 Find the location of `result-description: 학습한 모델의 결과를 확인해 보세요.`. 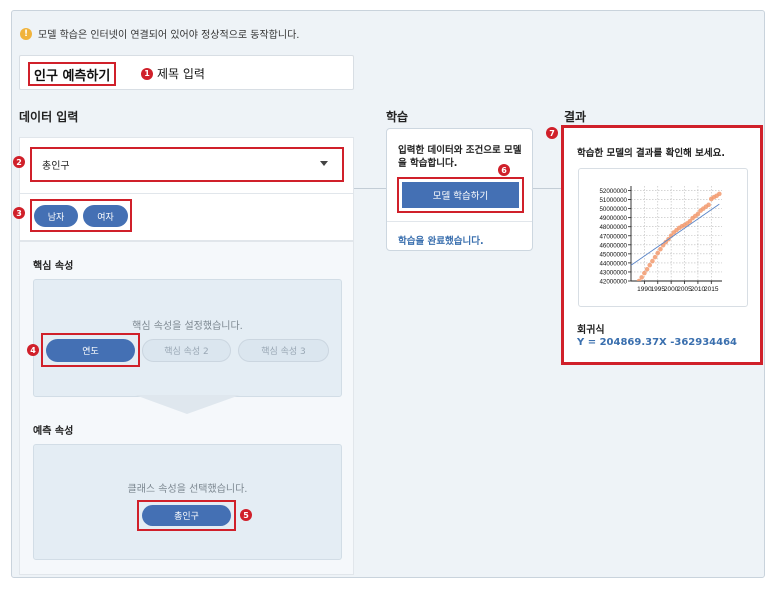

result-description: 학습한 모델의 결과를 확인해 보세요. is located at coordinates (651, 153).